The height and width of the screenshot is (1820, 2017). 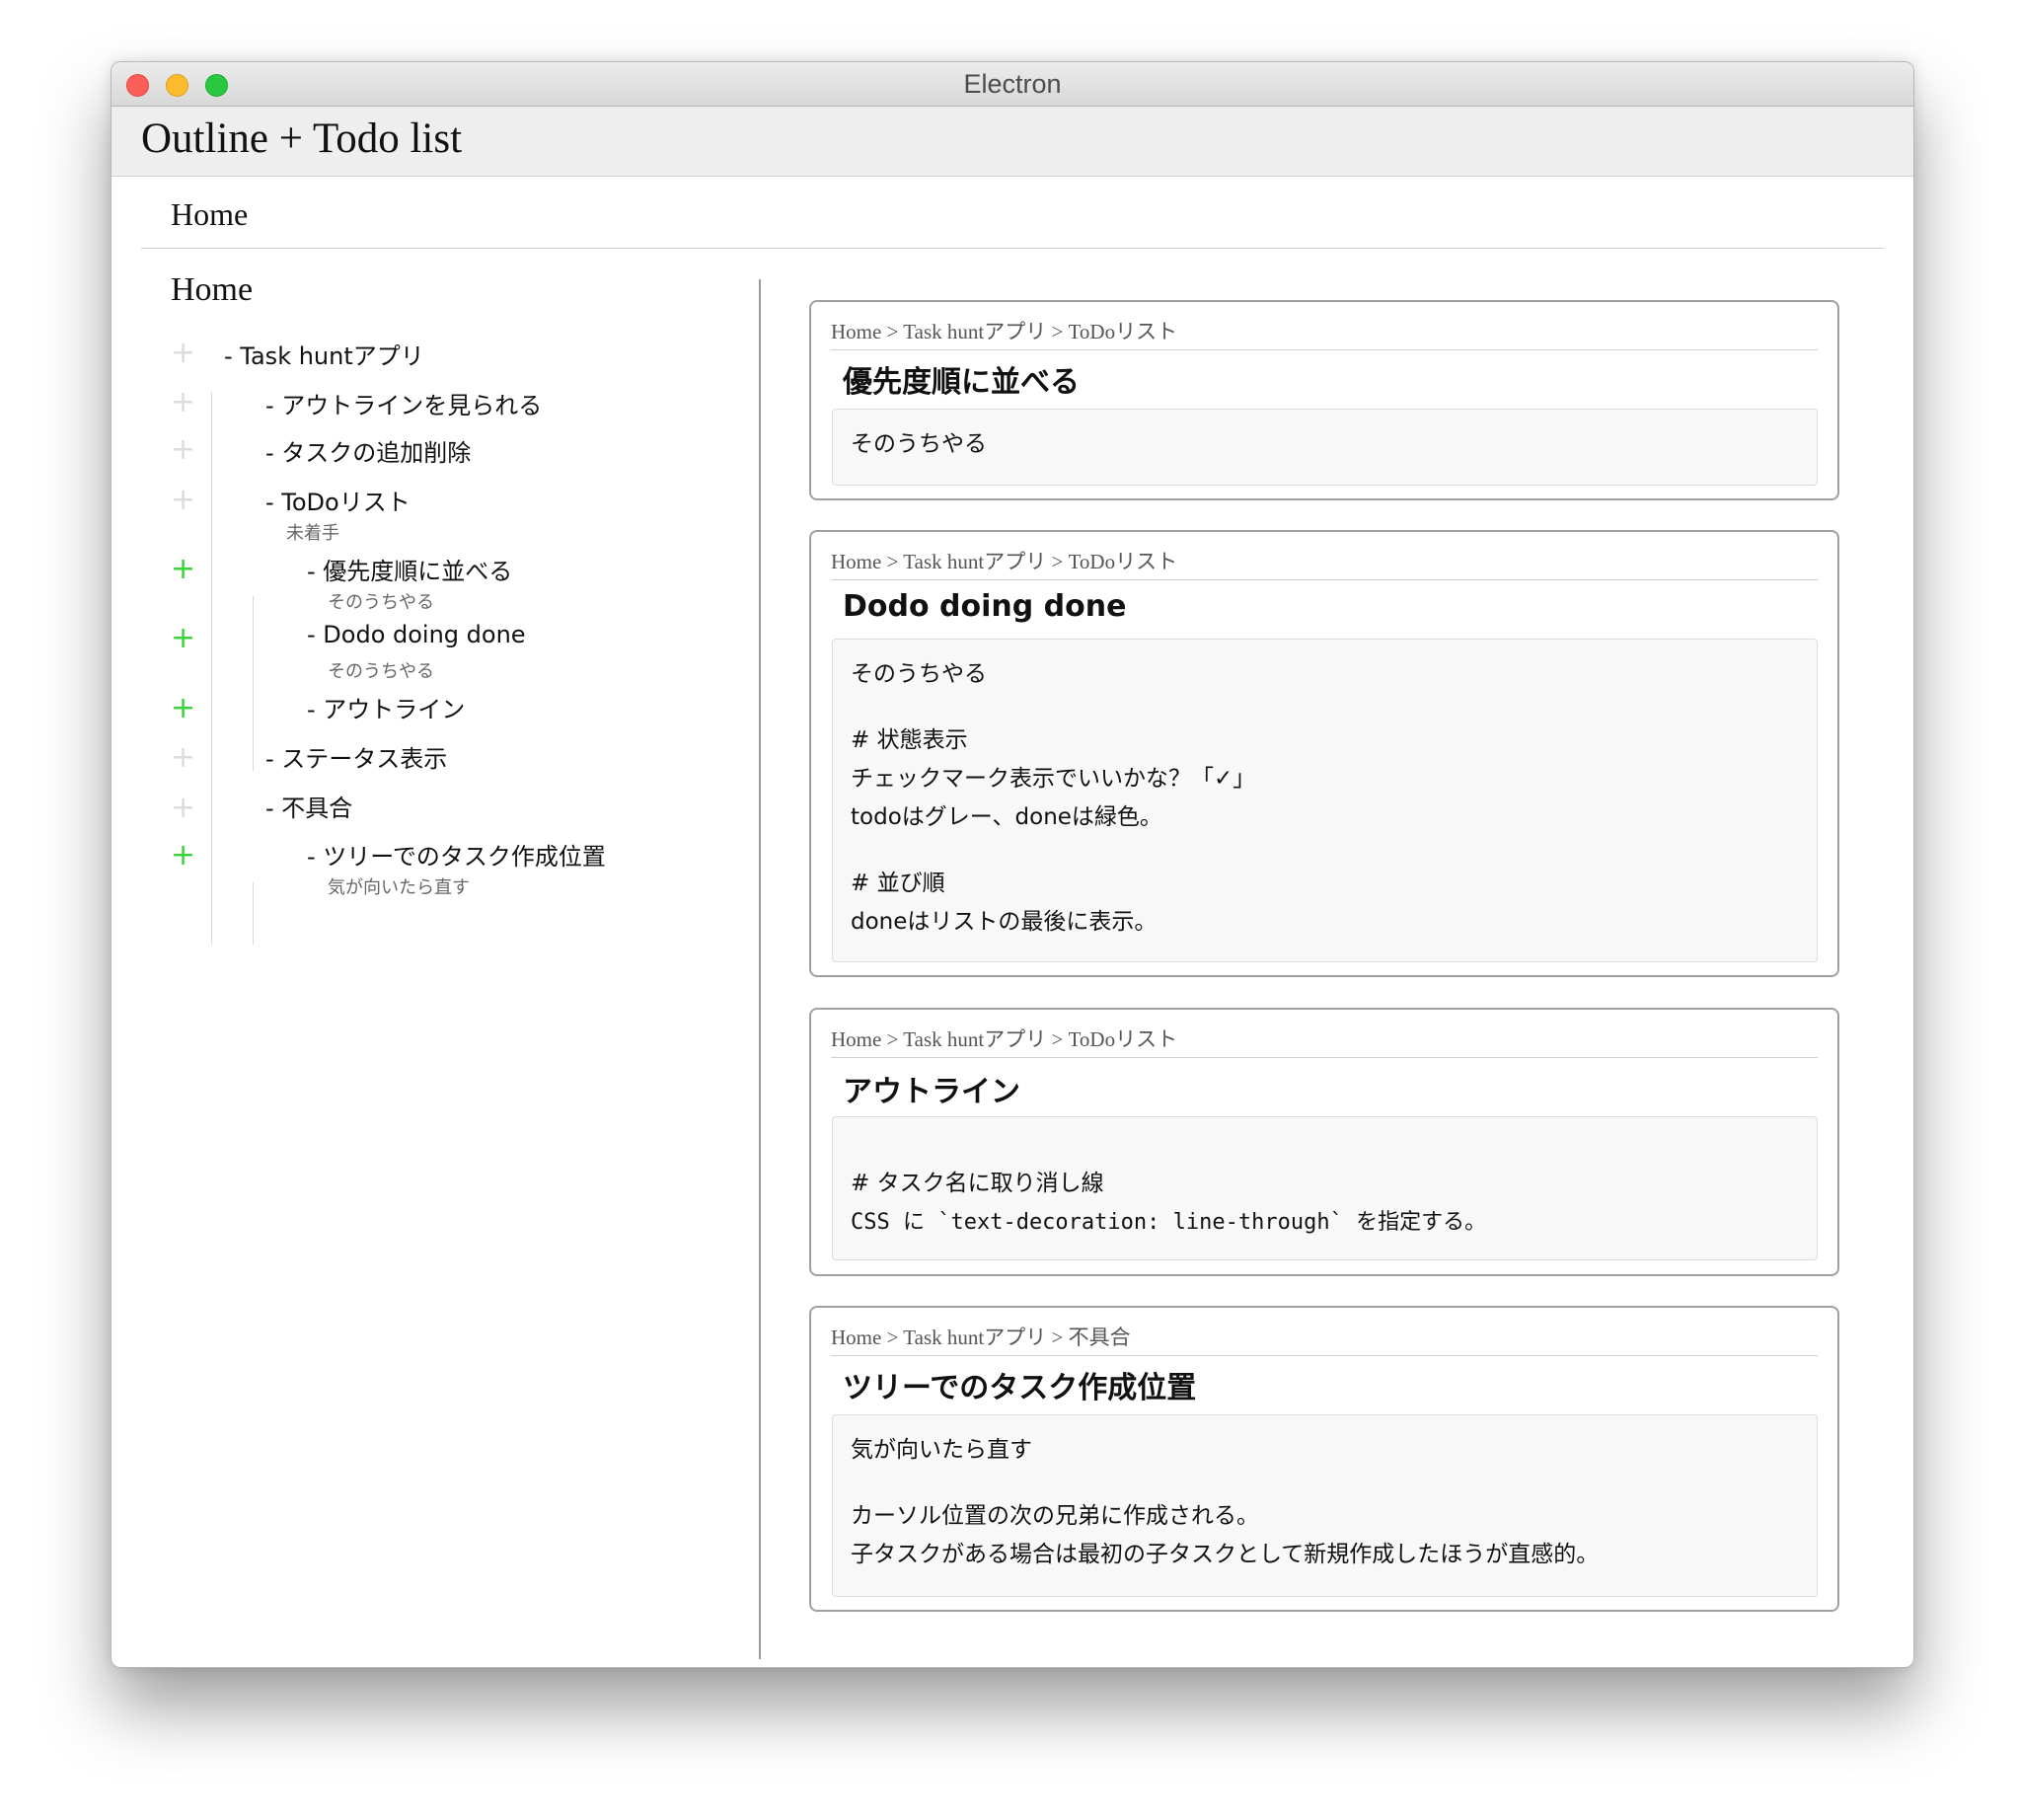 I want to click on tree-node-label: - アウトラインを見られる, so click(x=403, y=403).